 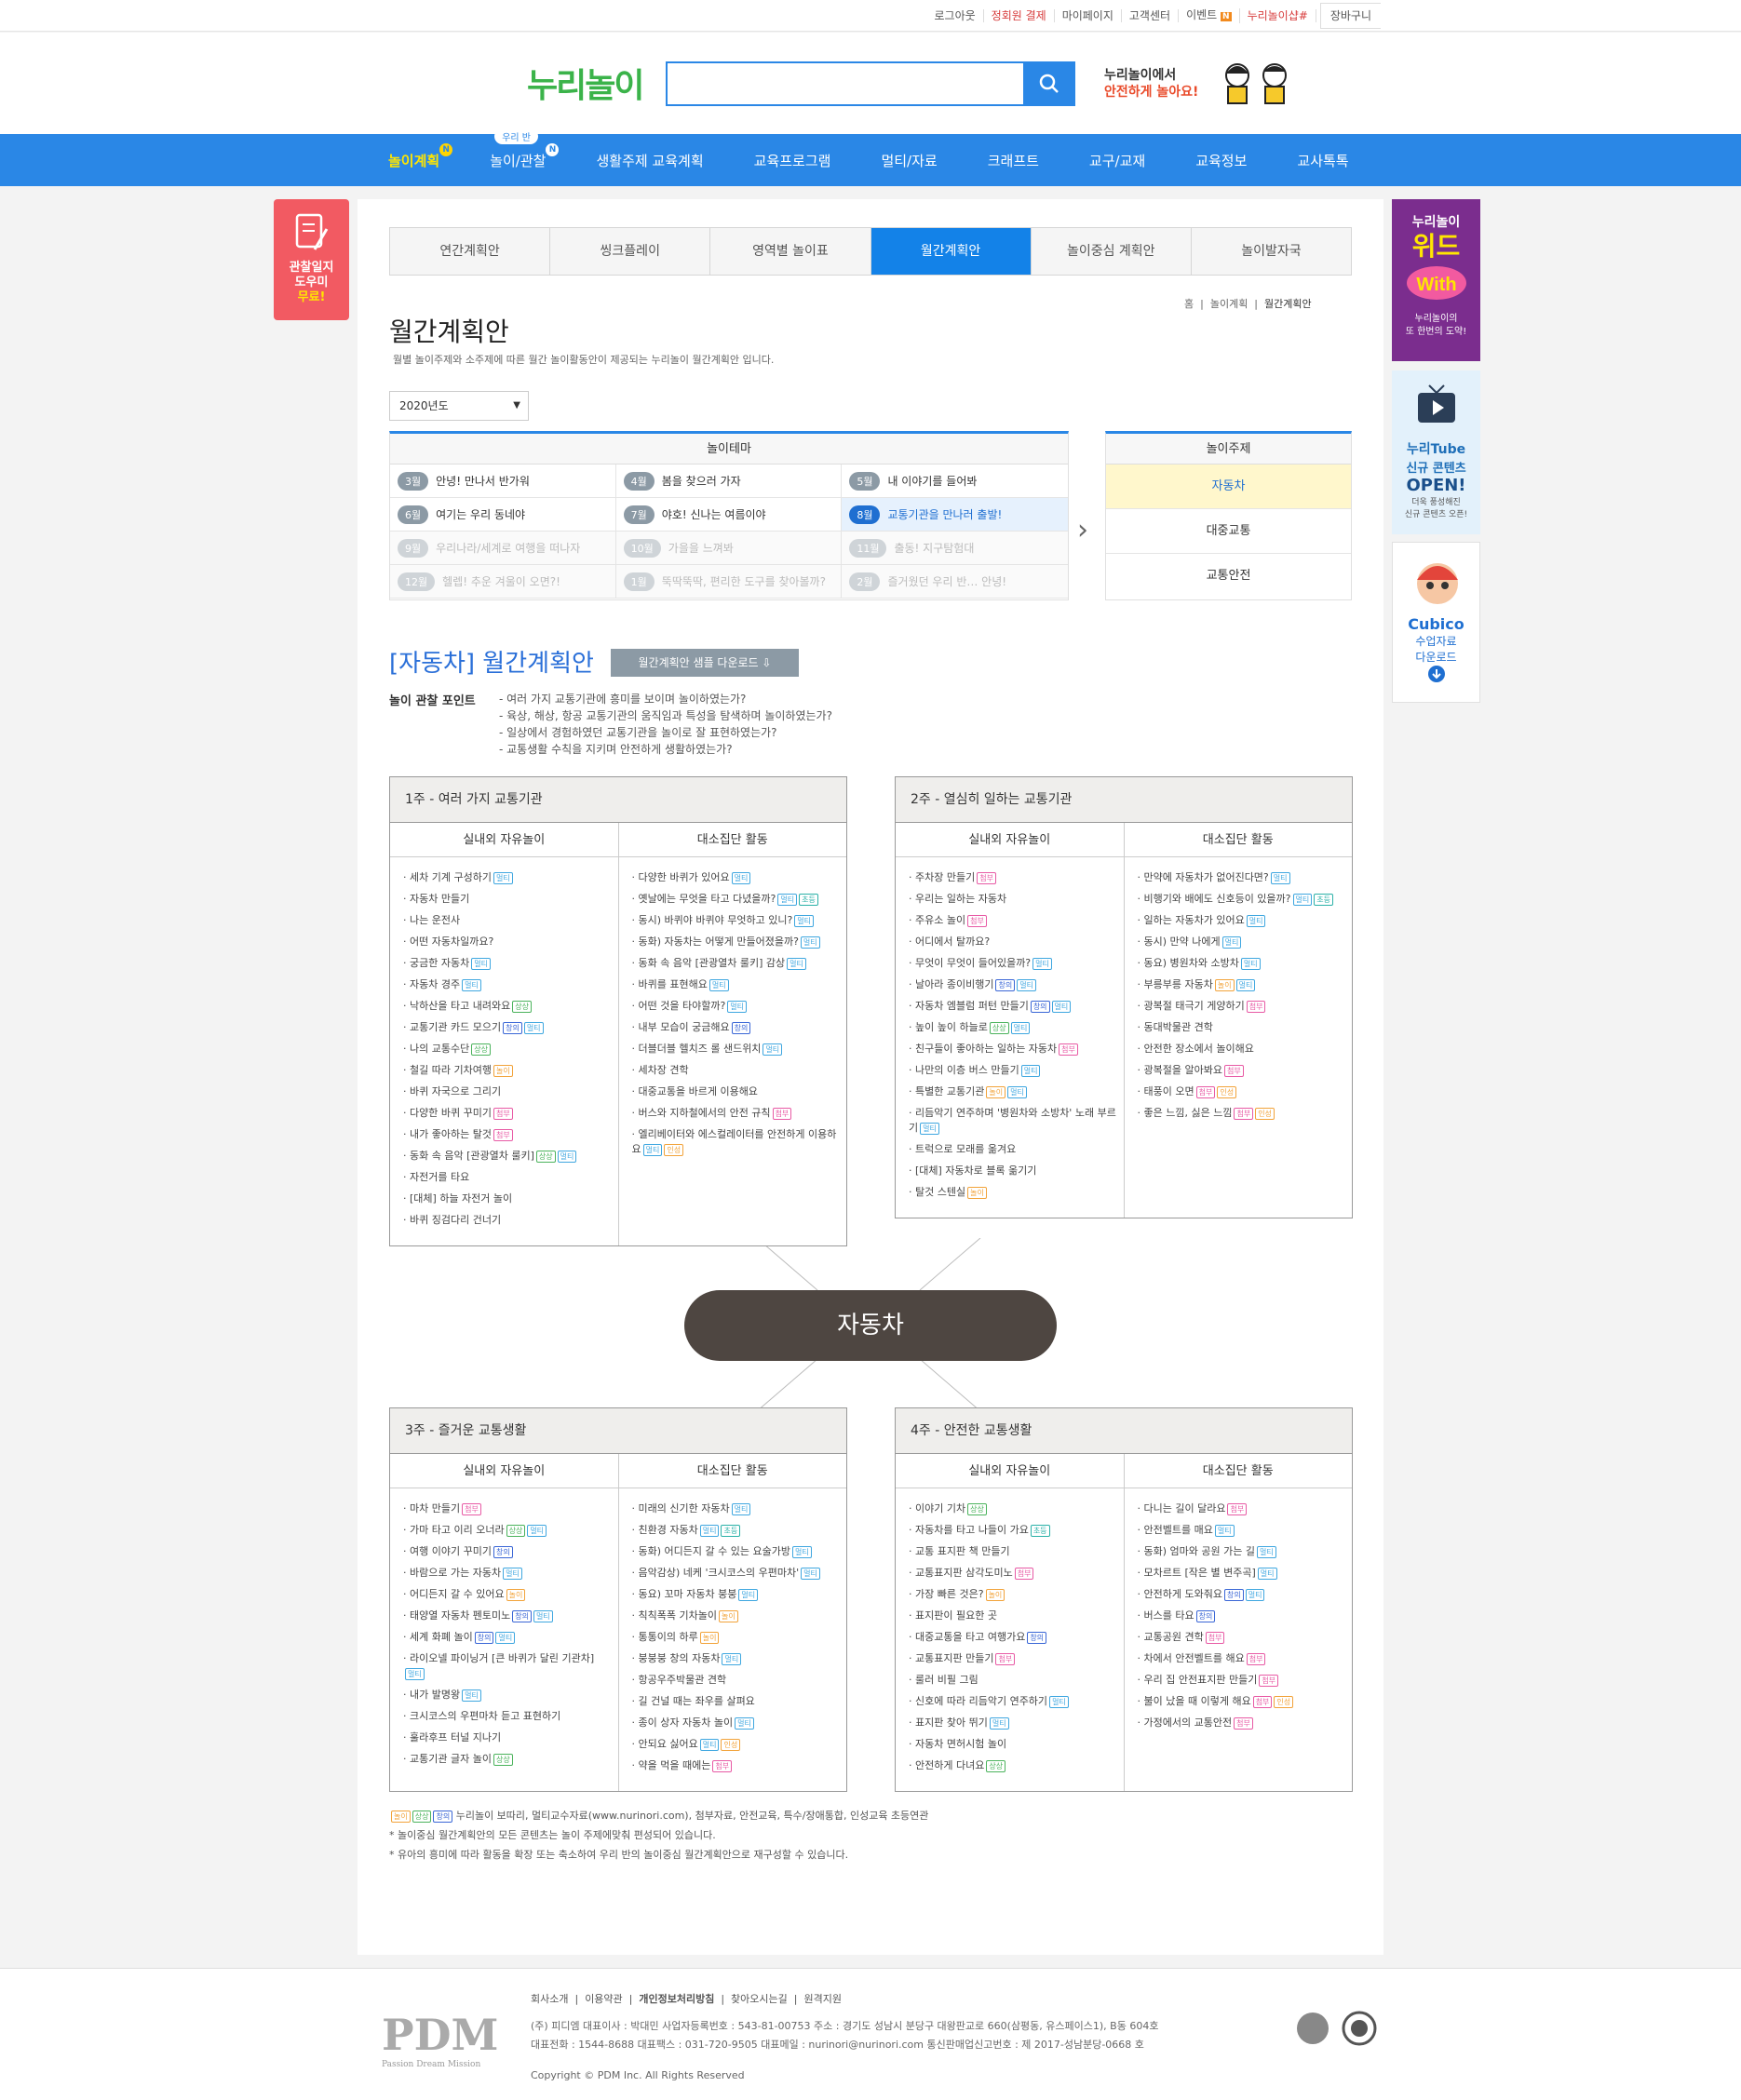 I want to click on activity-item: 동시) 바퀴야 바퀴야 무엇하고 있니?멀티, so click(x=737, y=920).